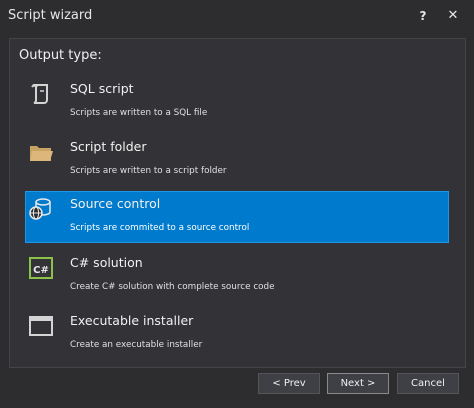  Describe the element at coordinates (160, 228) in the screenshot. I see `option-description: Scripts are commited to a source control` at that location.